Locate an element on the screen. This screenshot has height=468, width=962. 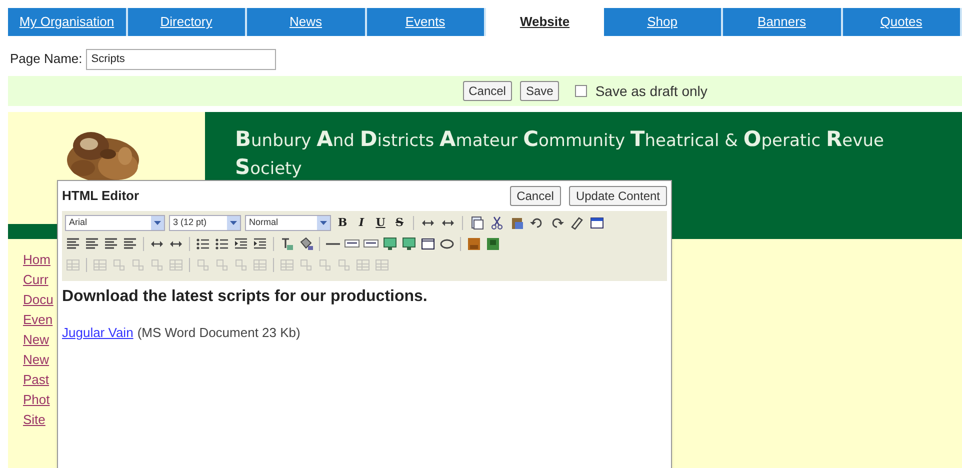
tab: Website is located at coordinates (545, 22).